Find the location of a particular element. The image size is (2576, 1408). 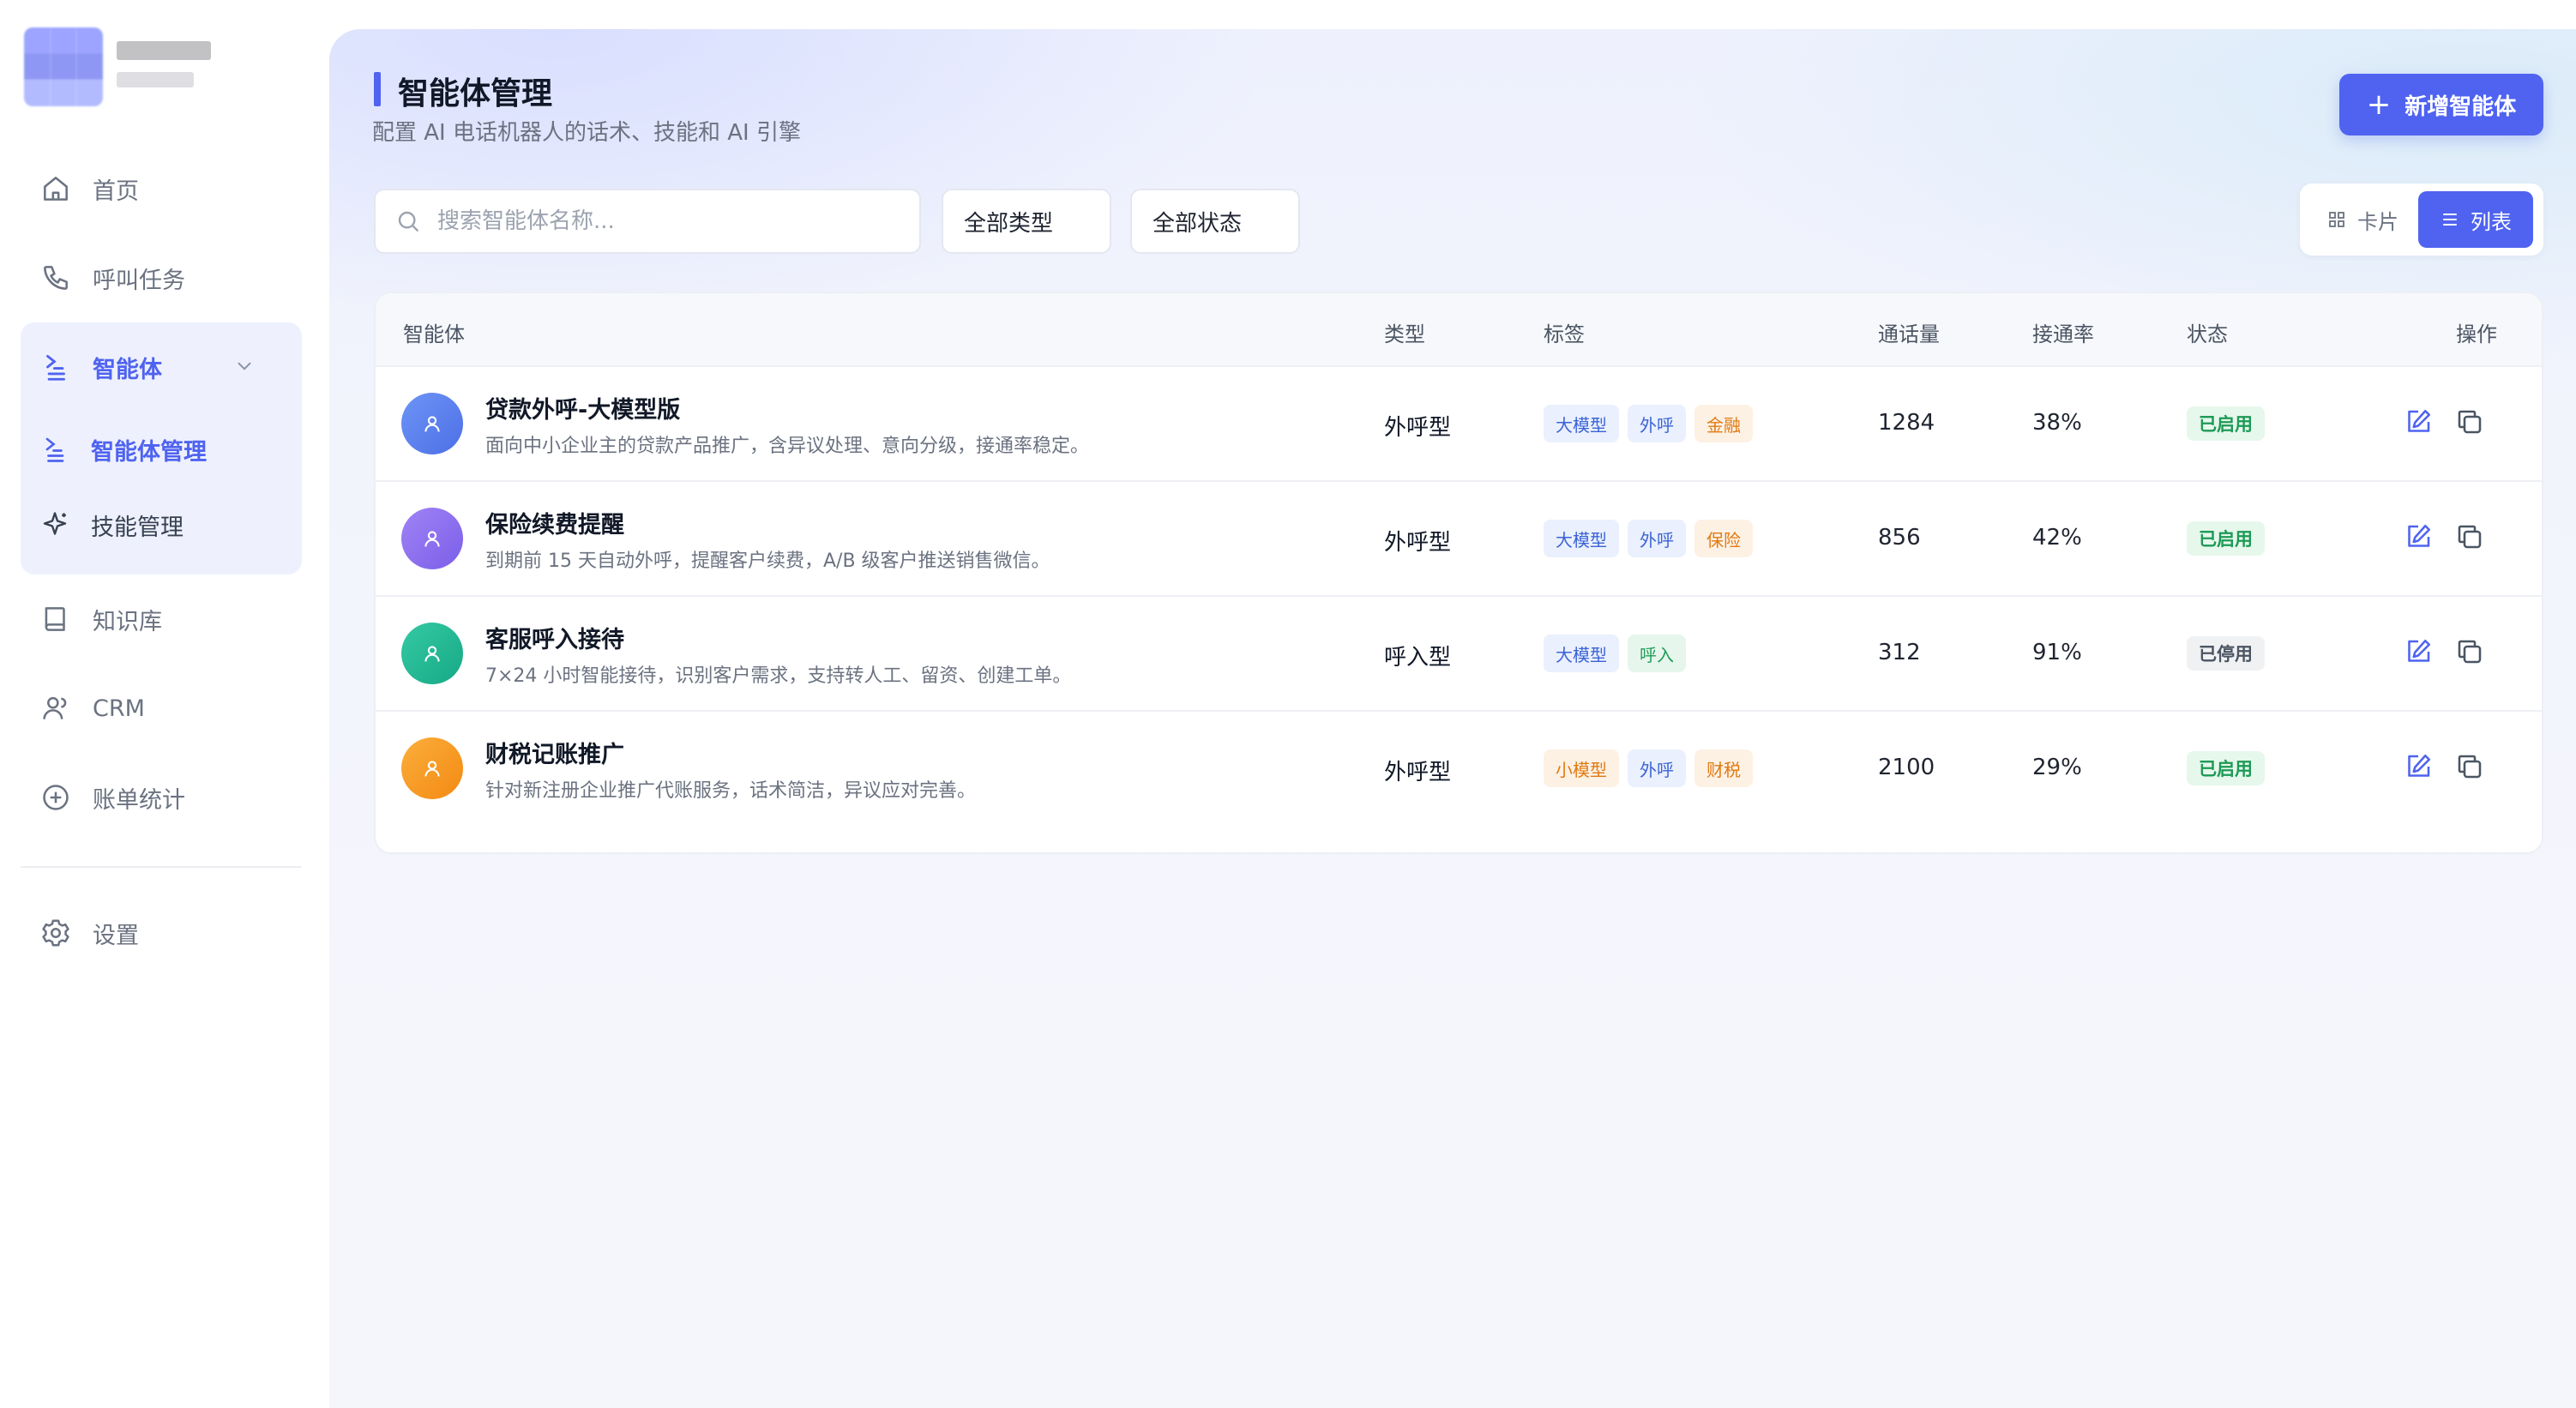

agent-name: 保险续费提醒 is located at coordinates (554, 522).